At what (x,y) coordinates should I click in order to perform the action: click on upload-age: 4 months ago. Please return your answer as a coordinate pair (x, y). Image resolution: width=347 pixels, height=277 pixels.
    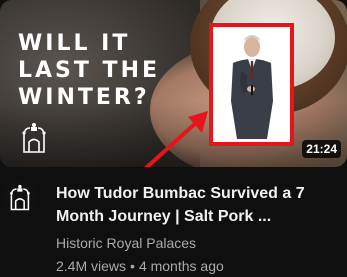
    Looking at the image, I should click on (181, 266).